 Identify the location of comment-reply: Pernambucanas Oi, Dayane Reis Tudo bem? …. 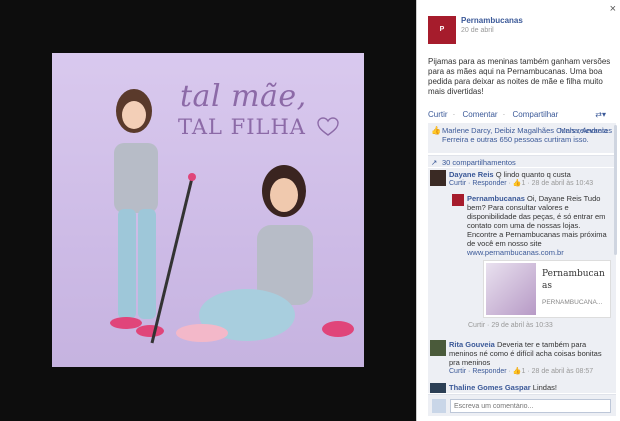
(532, 225).